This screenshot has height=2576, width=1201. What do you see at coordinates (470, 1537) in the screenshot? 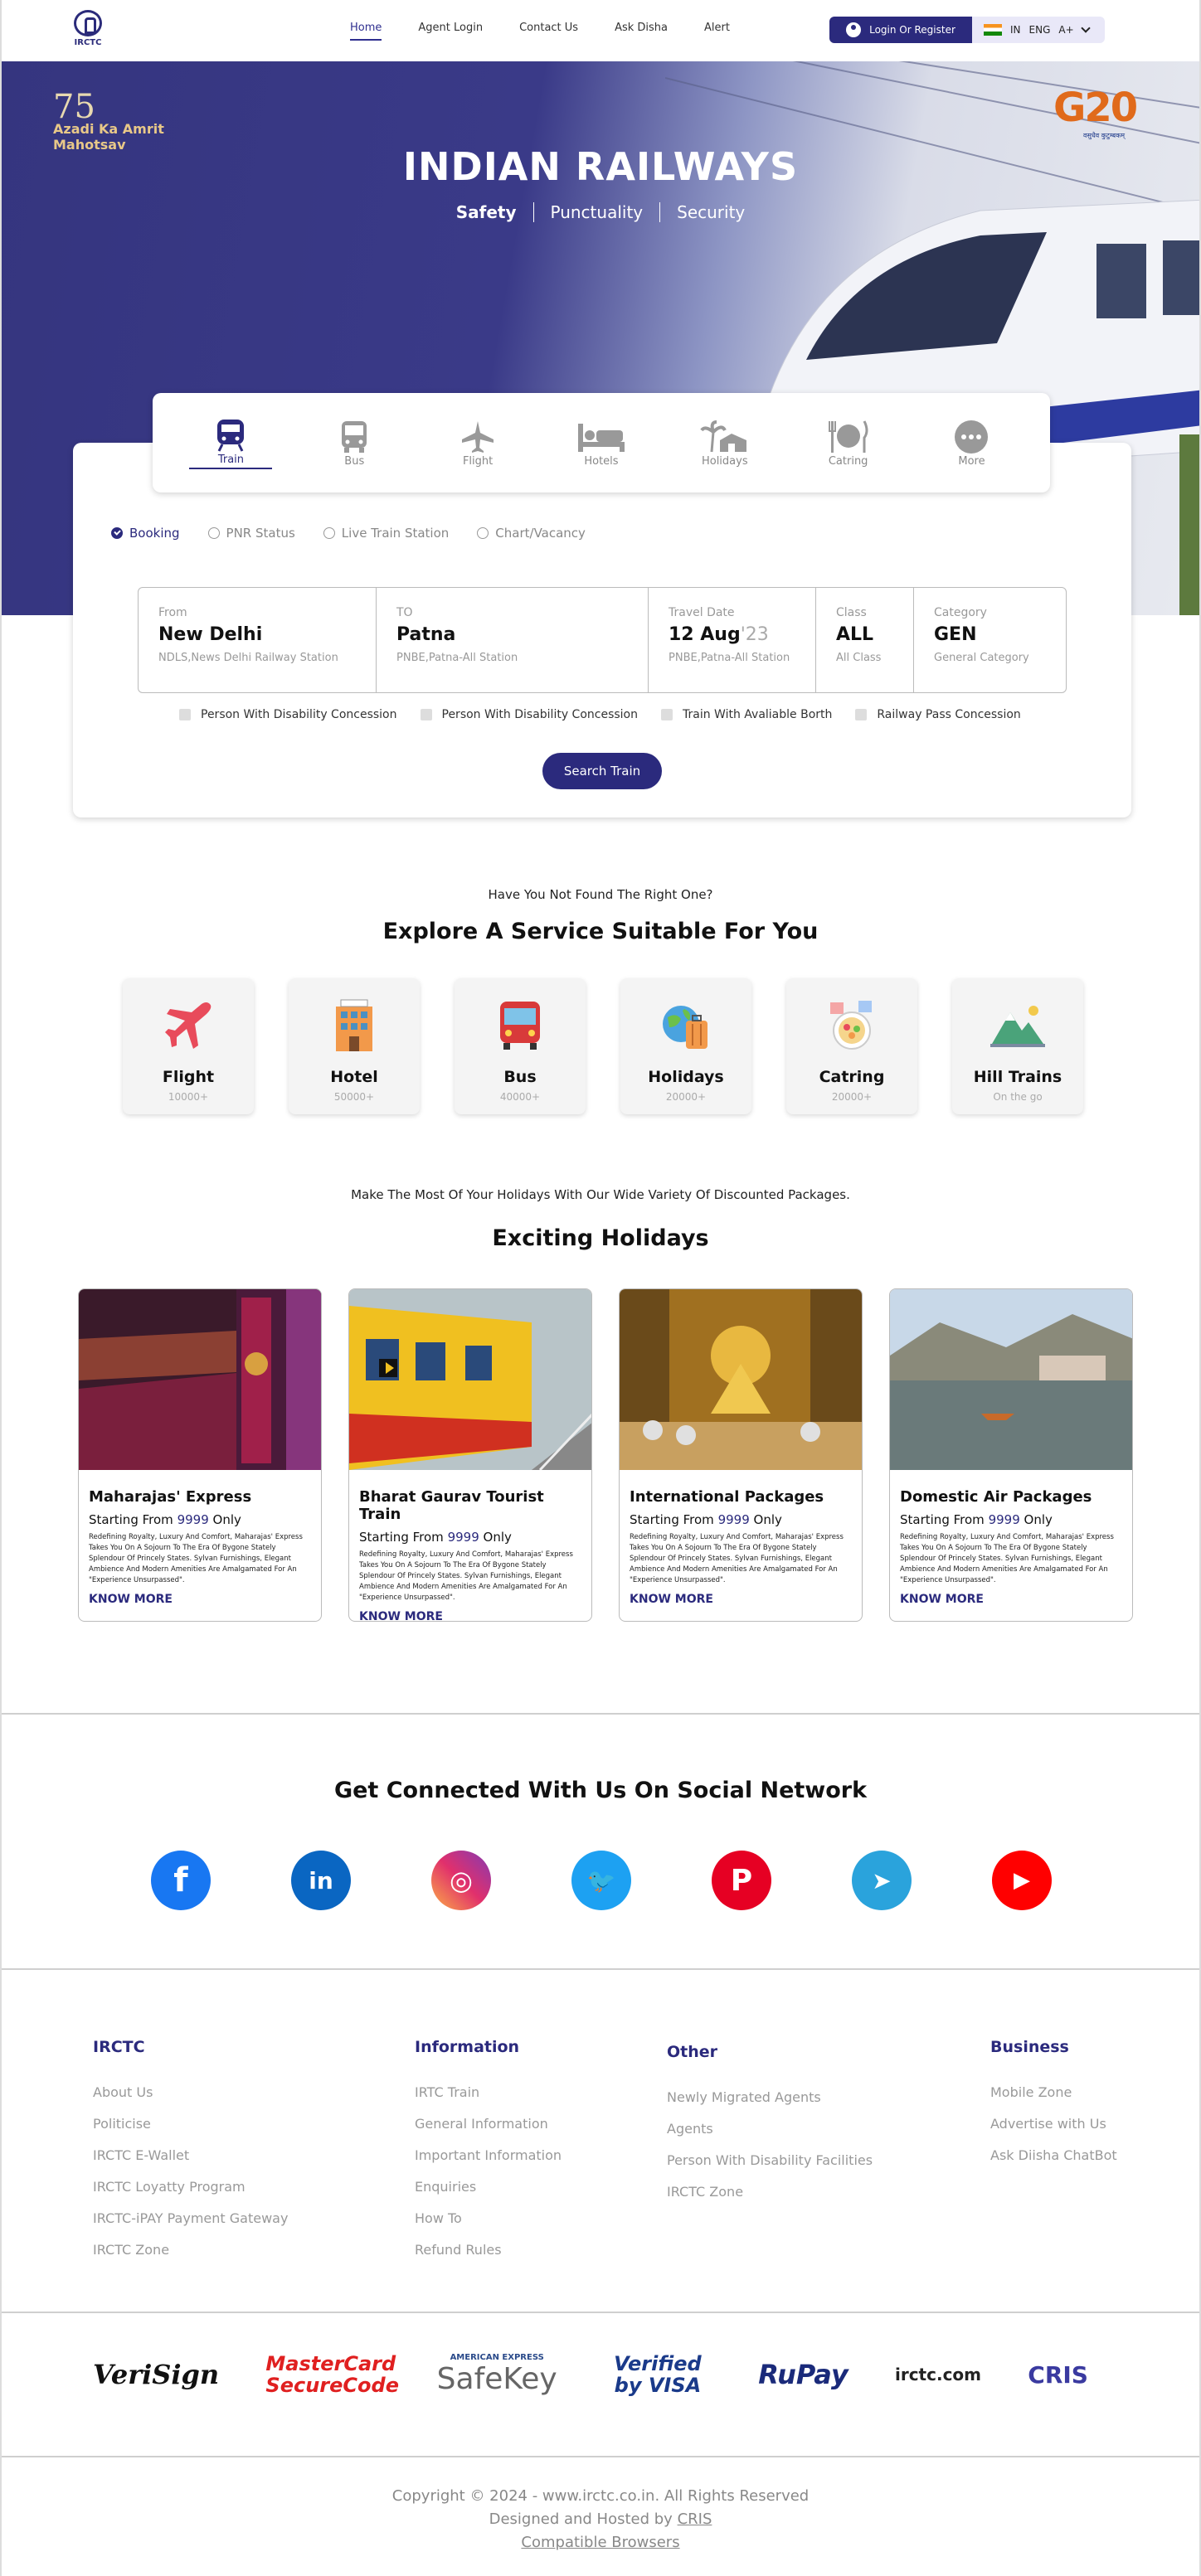
I see `card-price: Starting From 9999 Only` at bounding box center [470, 1537].